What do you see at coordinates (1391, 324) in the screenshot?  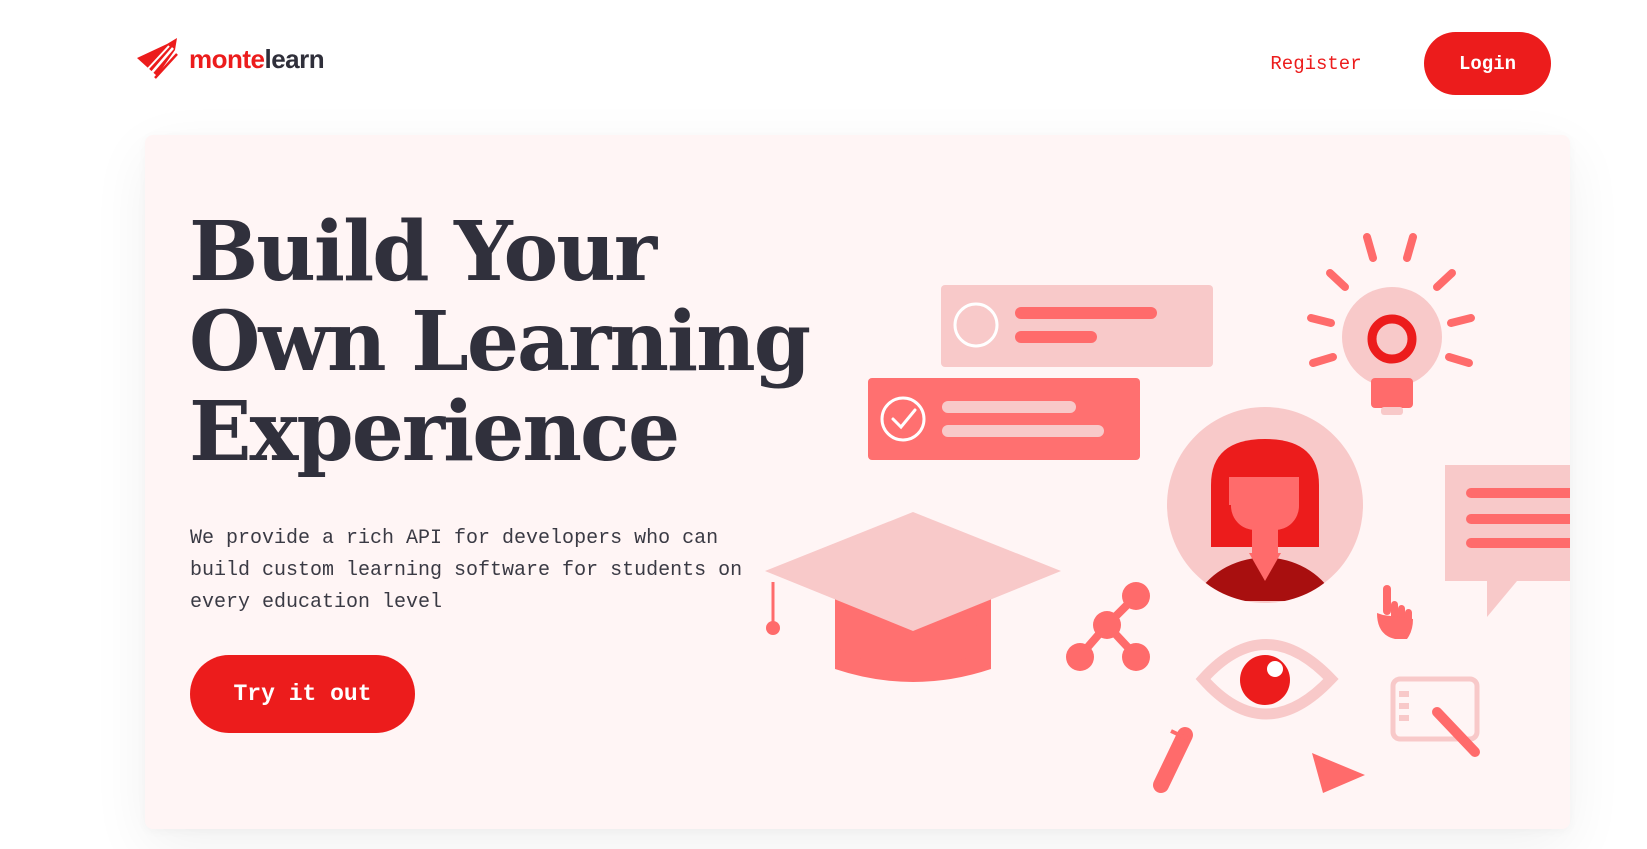 I see `lightbulb-icon` at bounding box center [1391, 324].